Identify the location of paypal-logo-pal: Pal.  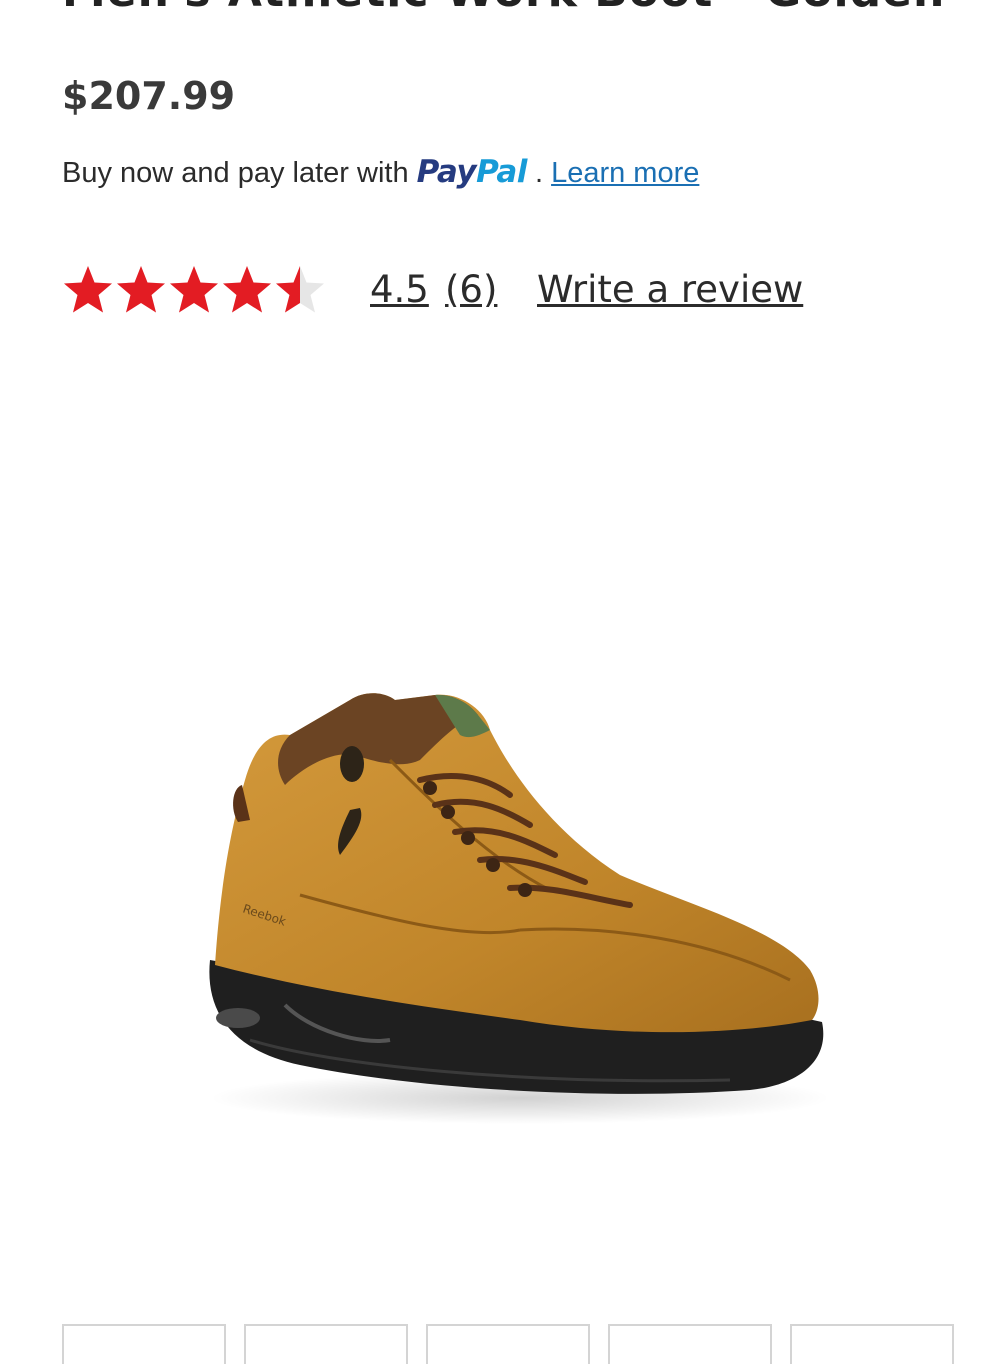
(501, 172).